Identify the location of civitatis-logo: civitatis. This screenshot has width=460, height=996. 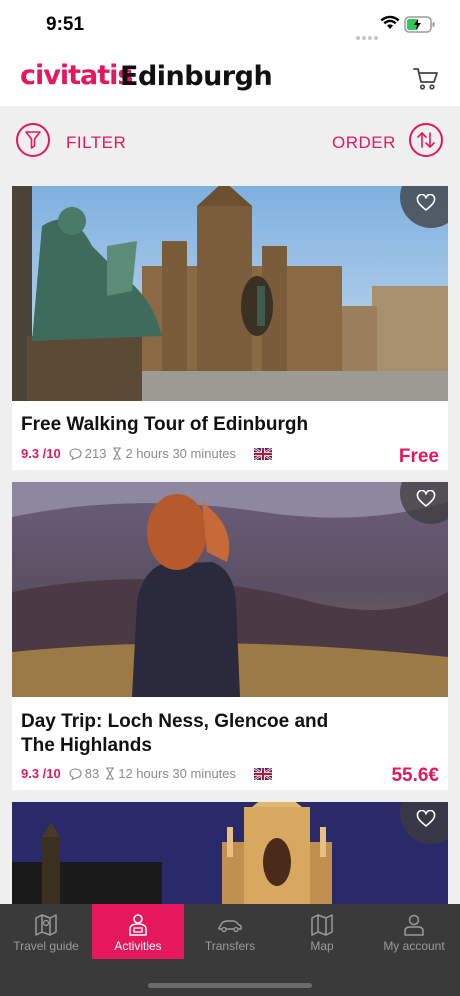
(76, 75).